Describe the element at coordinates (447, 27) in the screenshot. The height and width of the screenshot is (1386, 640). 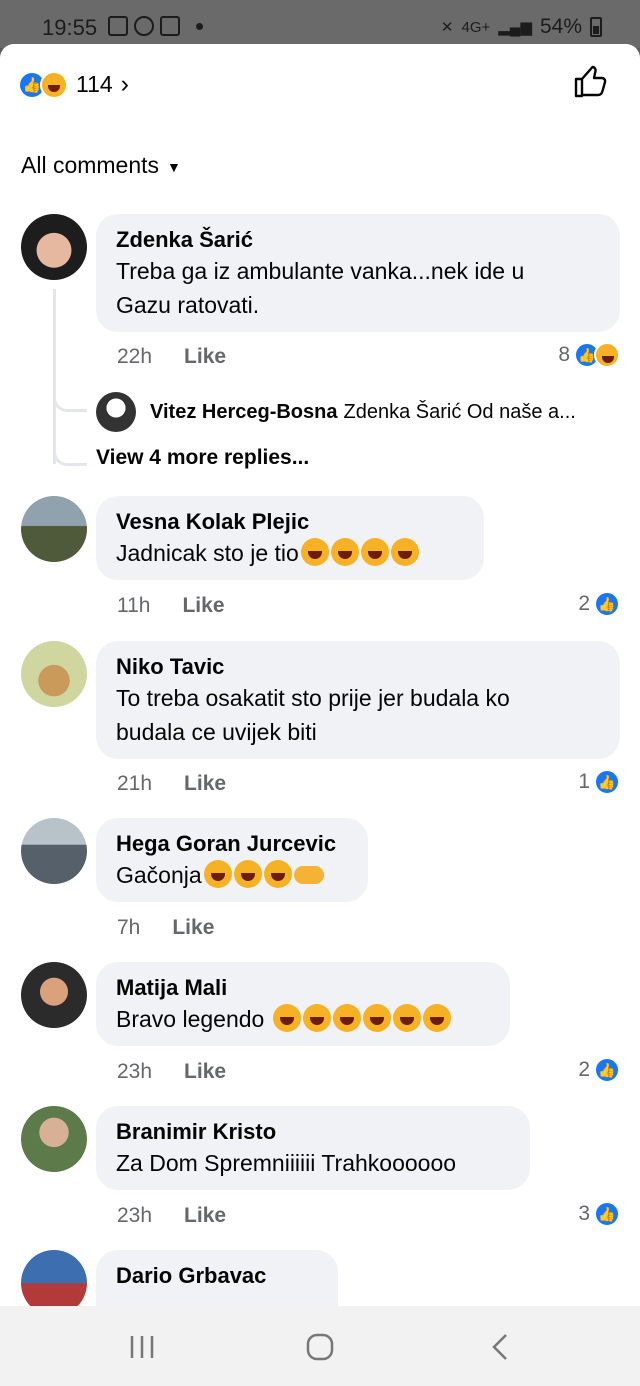
I see `mute-icon: ✕` at that location.